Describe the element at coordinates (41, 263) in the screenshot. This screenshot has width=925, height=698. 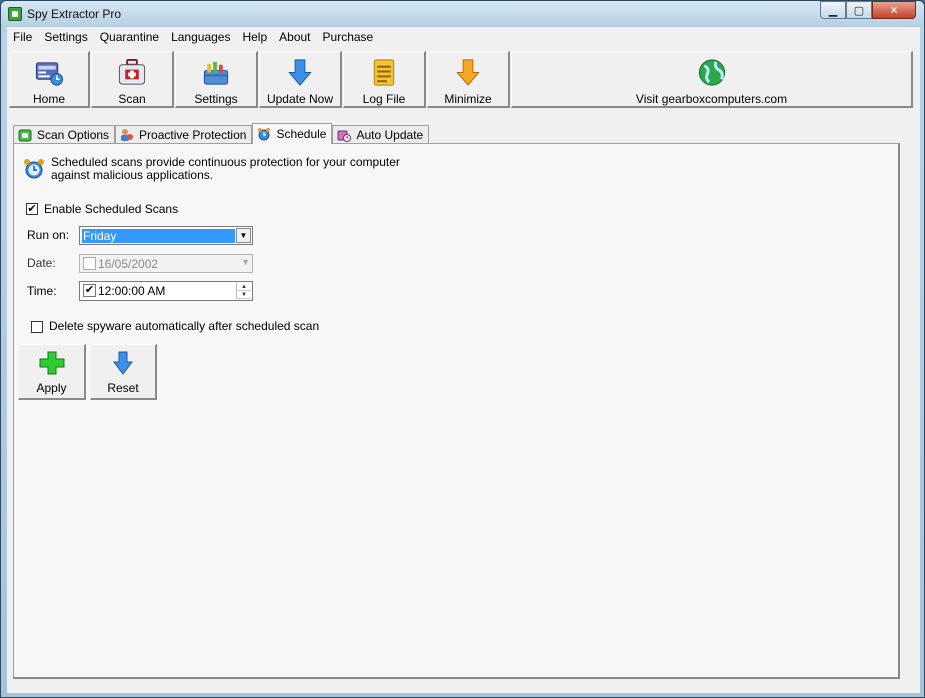
I see `date-label: Date:` at that location.